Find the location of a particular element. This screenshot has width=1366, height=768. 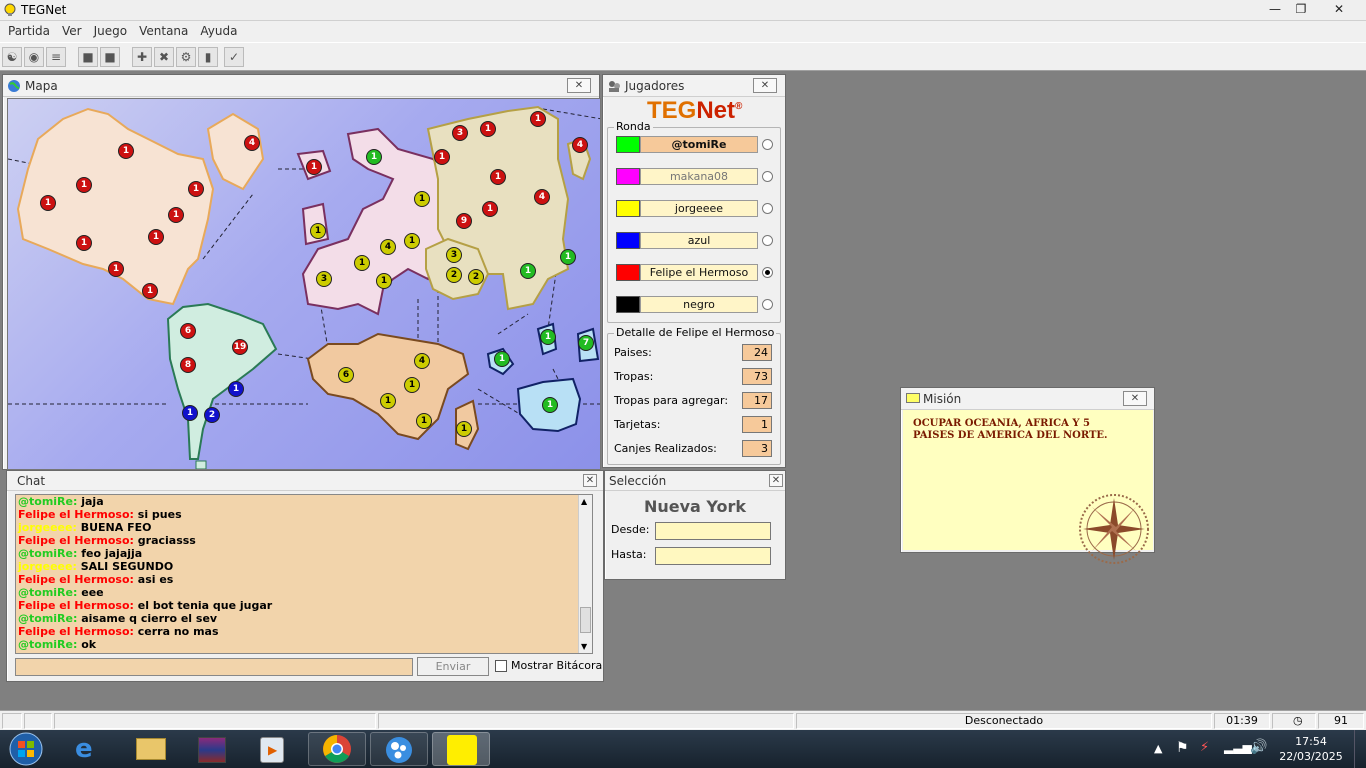

cross-icon: ✖ is located at coordinates (164, 57).